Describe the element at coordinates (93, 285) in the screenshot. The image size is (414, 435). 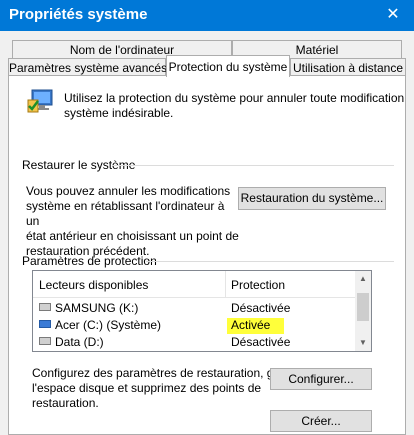
I see `column-header-drives: Lecteurs disponibles` at that location.